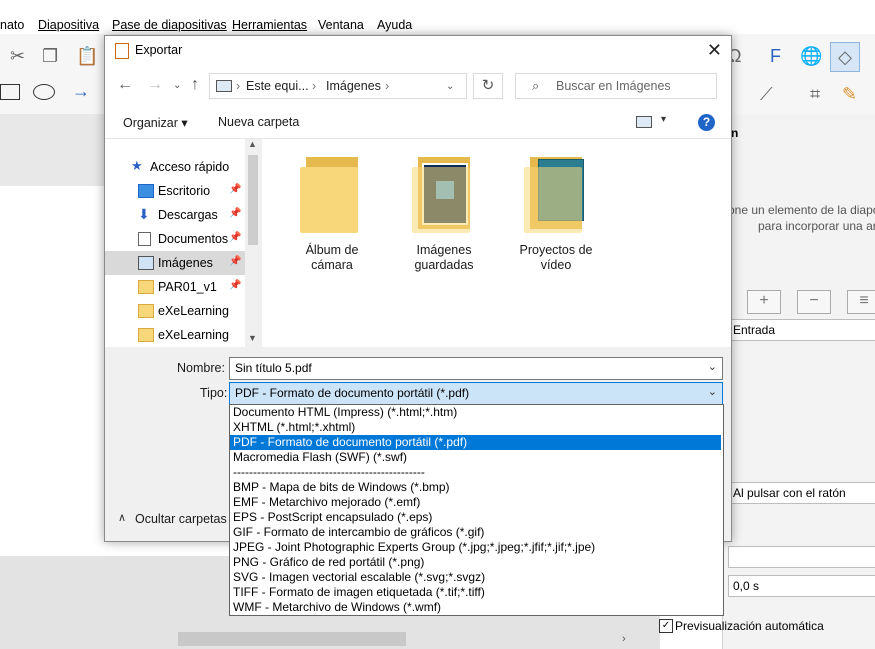 This screenshot has height=649, width=875. I want to click on folder-label-guardadas: Imágenes guardadas, so click(444, 258).